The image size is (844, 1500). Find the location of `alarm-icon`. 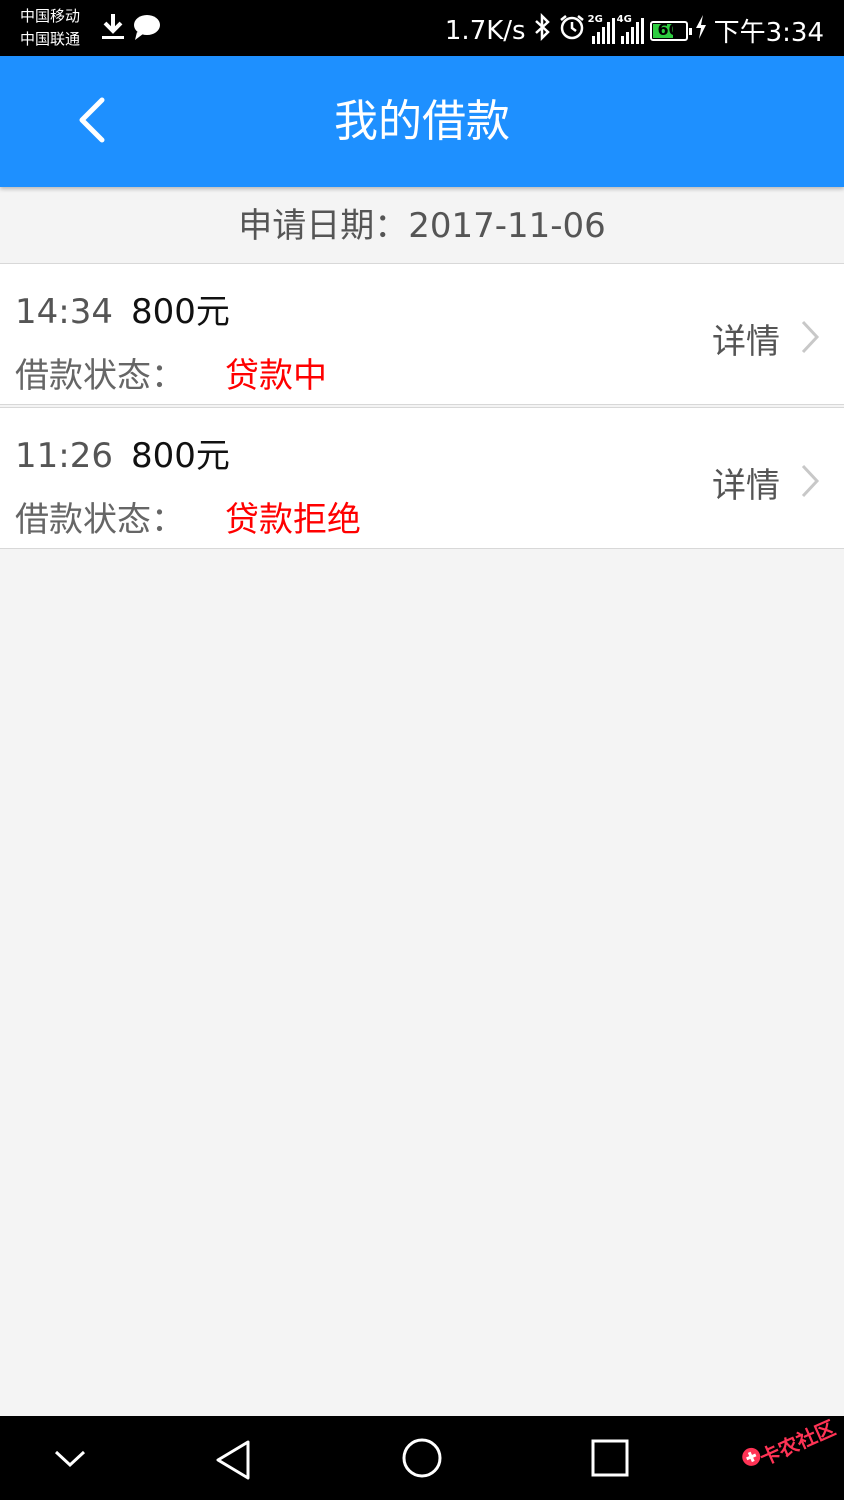

alarm-icon is located at coordinates (572, 30).